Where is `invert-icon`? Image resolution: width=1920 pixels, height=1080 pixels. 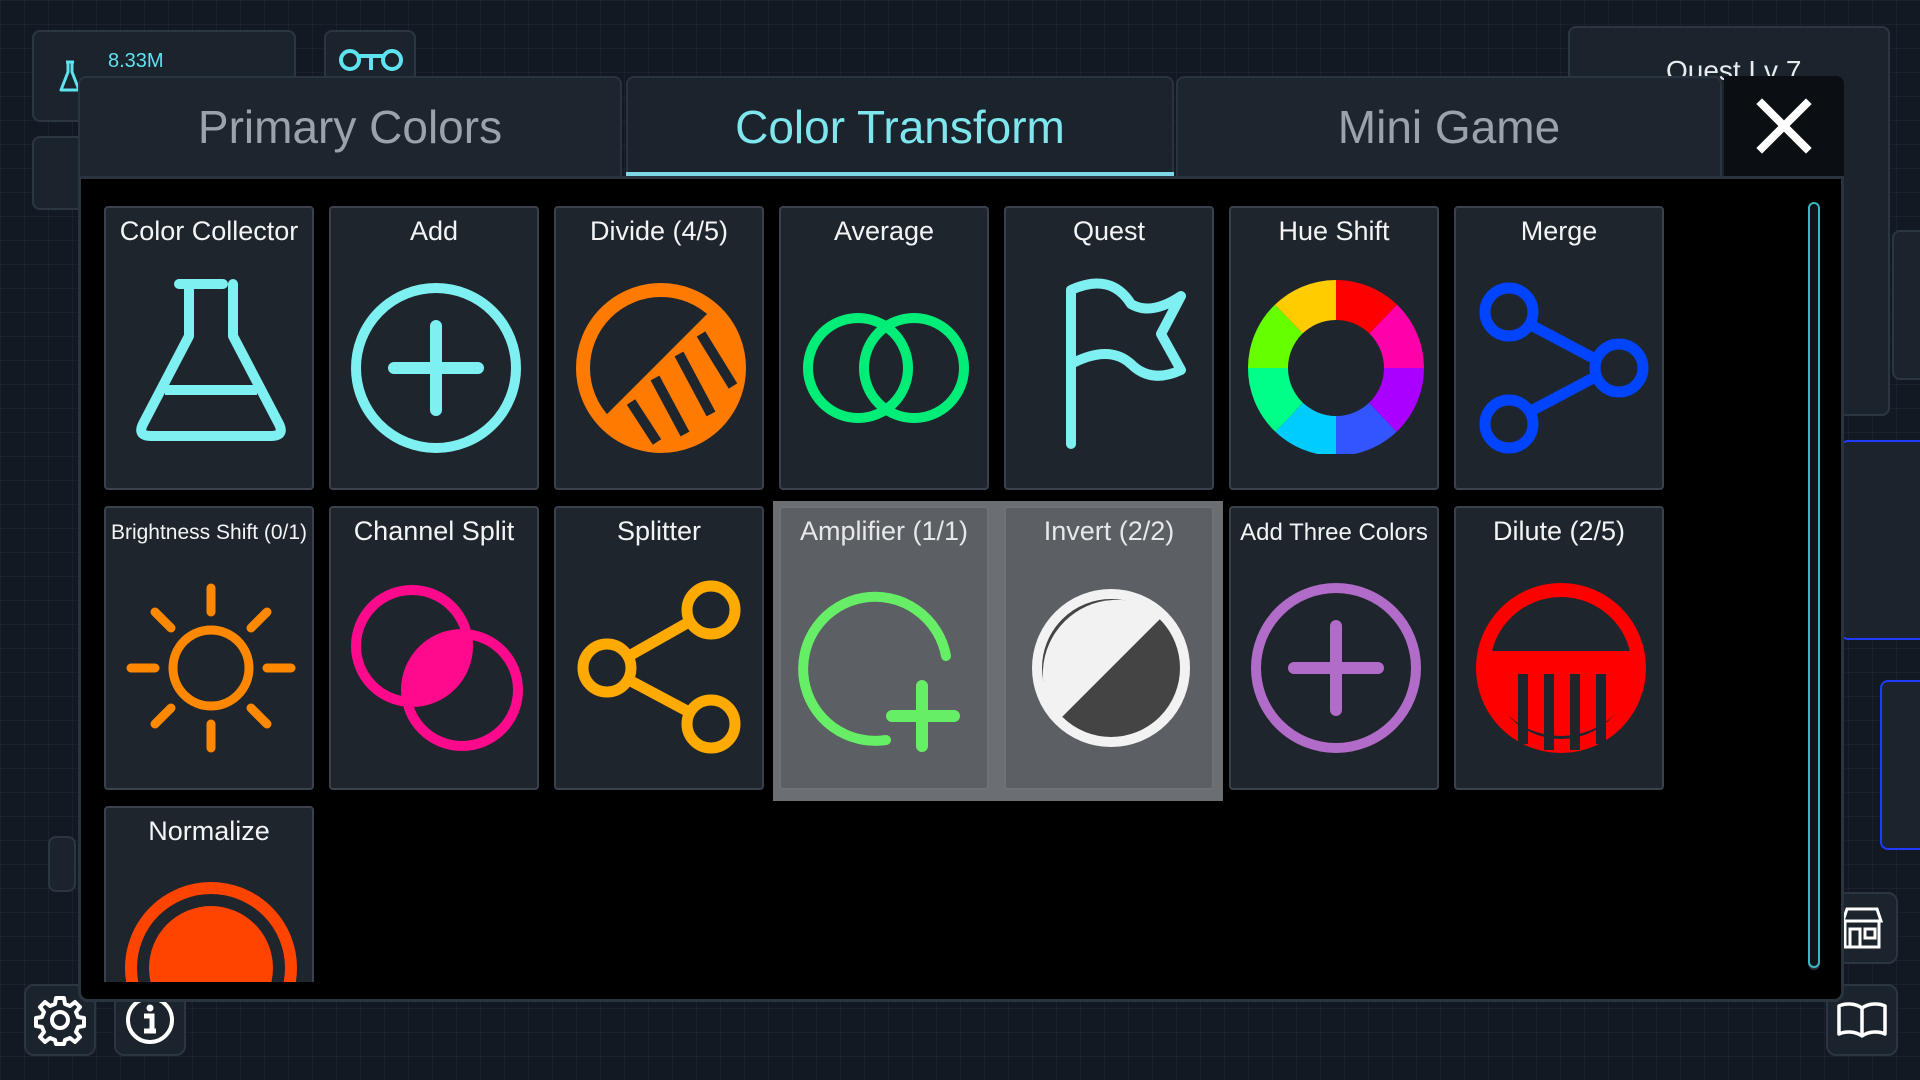 invert-icon is located at coordinates (1111, 668).